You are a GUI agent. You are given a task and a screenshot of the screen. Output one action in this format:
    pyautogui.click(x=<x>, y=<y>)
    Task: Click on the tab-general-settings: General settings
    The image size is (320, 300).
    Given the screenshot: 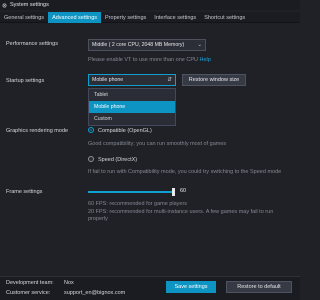 What is the action you would take?
    pyautogui.click(x=24, y=17)
    